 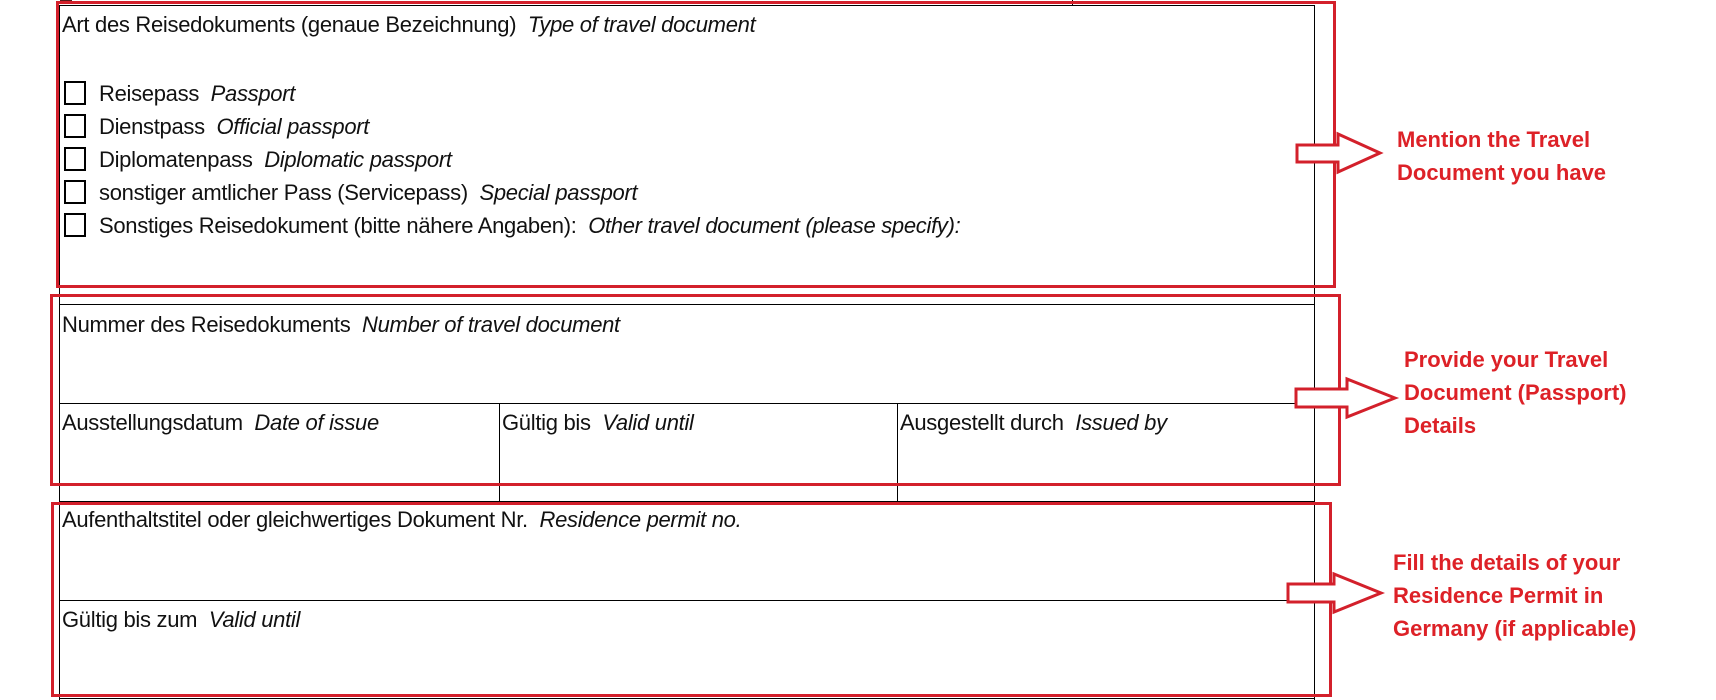 What do you see at coordinates (1501, 156) in the screenshot?
I see `annotation-travel-document-type: Mention the Travel Document you have` at bounding box center [1501, 156].